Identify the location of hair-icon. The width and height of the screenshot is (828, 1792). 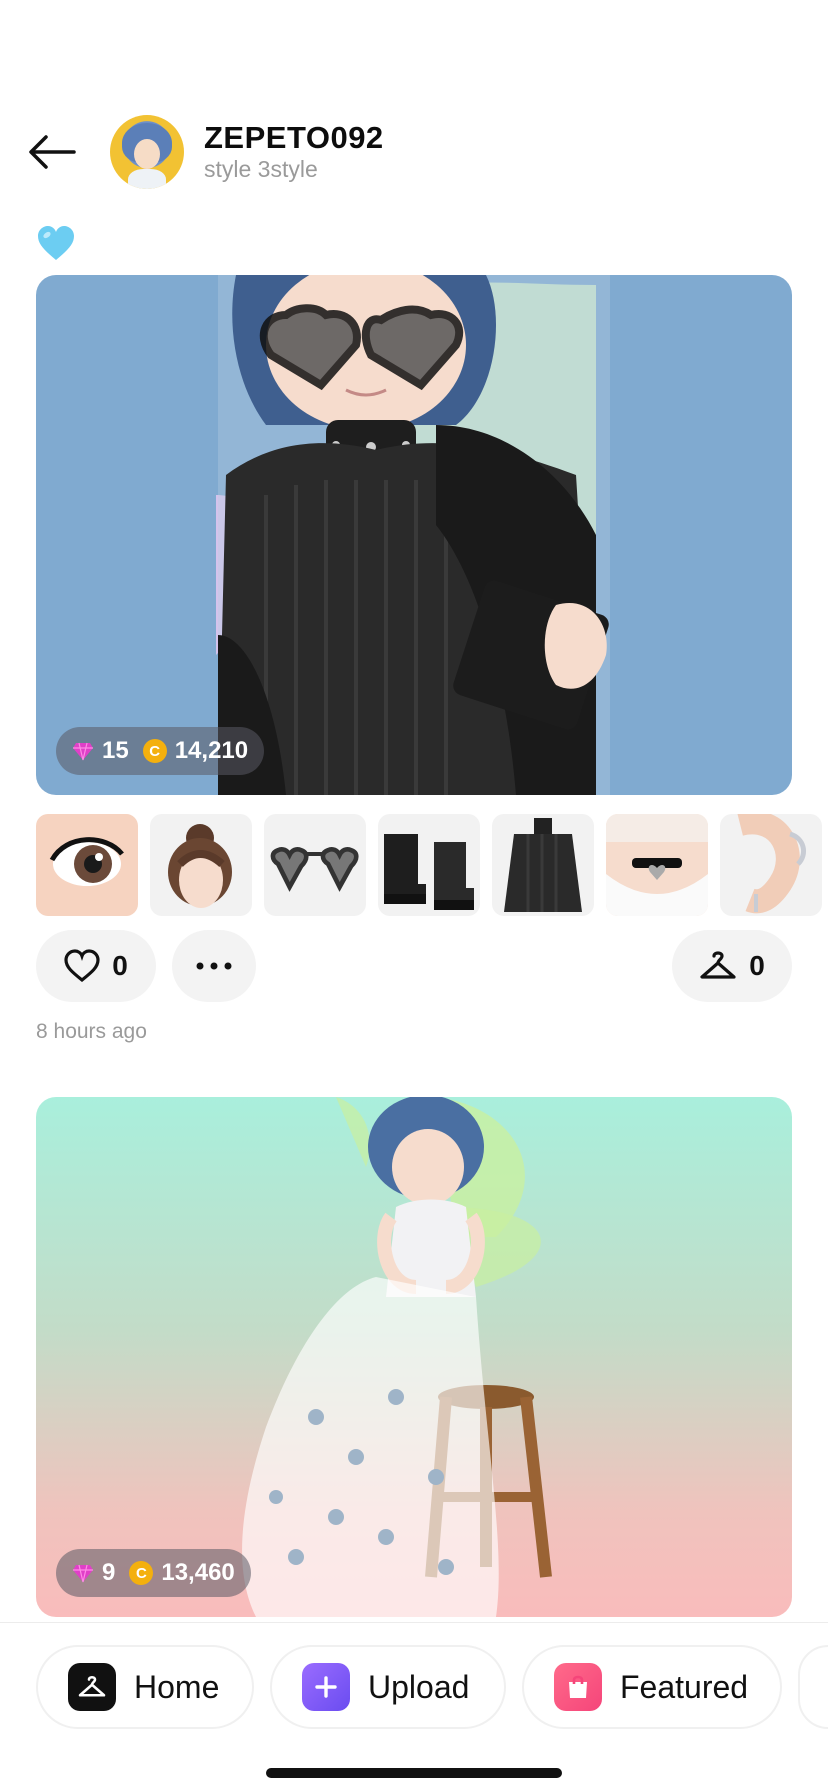
(200, 866).